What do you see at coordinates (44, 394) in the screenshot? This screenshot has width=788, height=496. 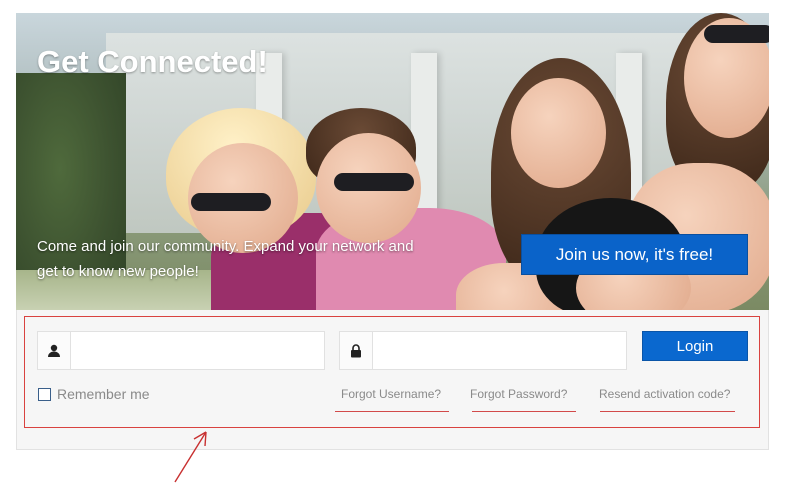 I see `remember-me-checkbox` at bounding box center [44, 394].